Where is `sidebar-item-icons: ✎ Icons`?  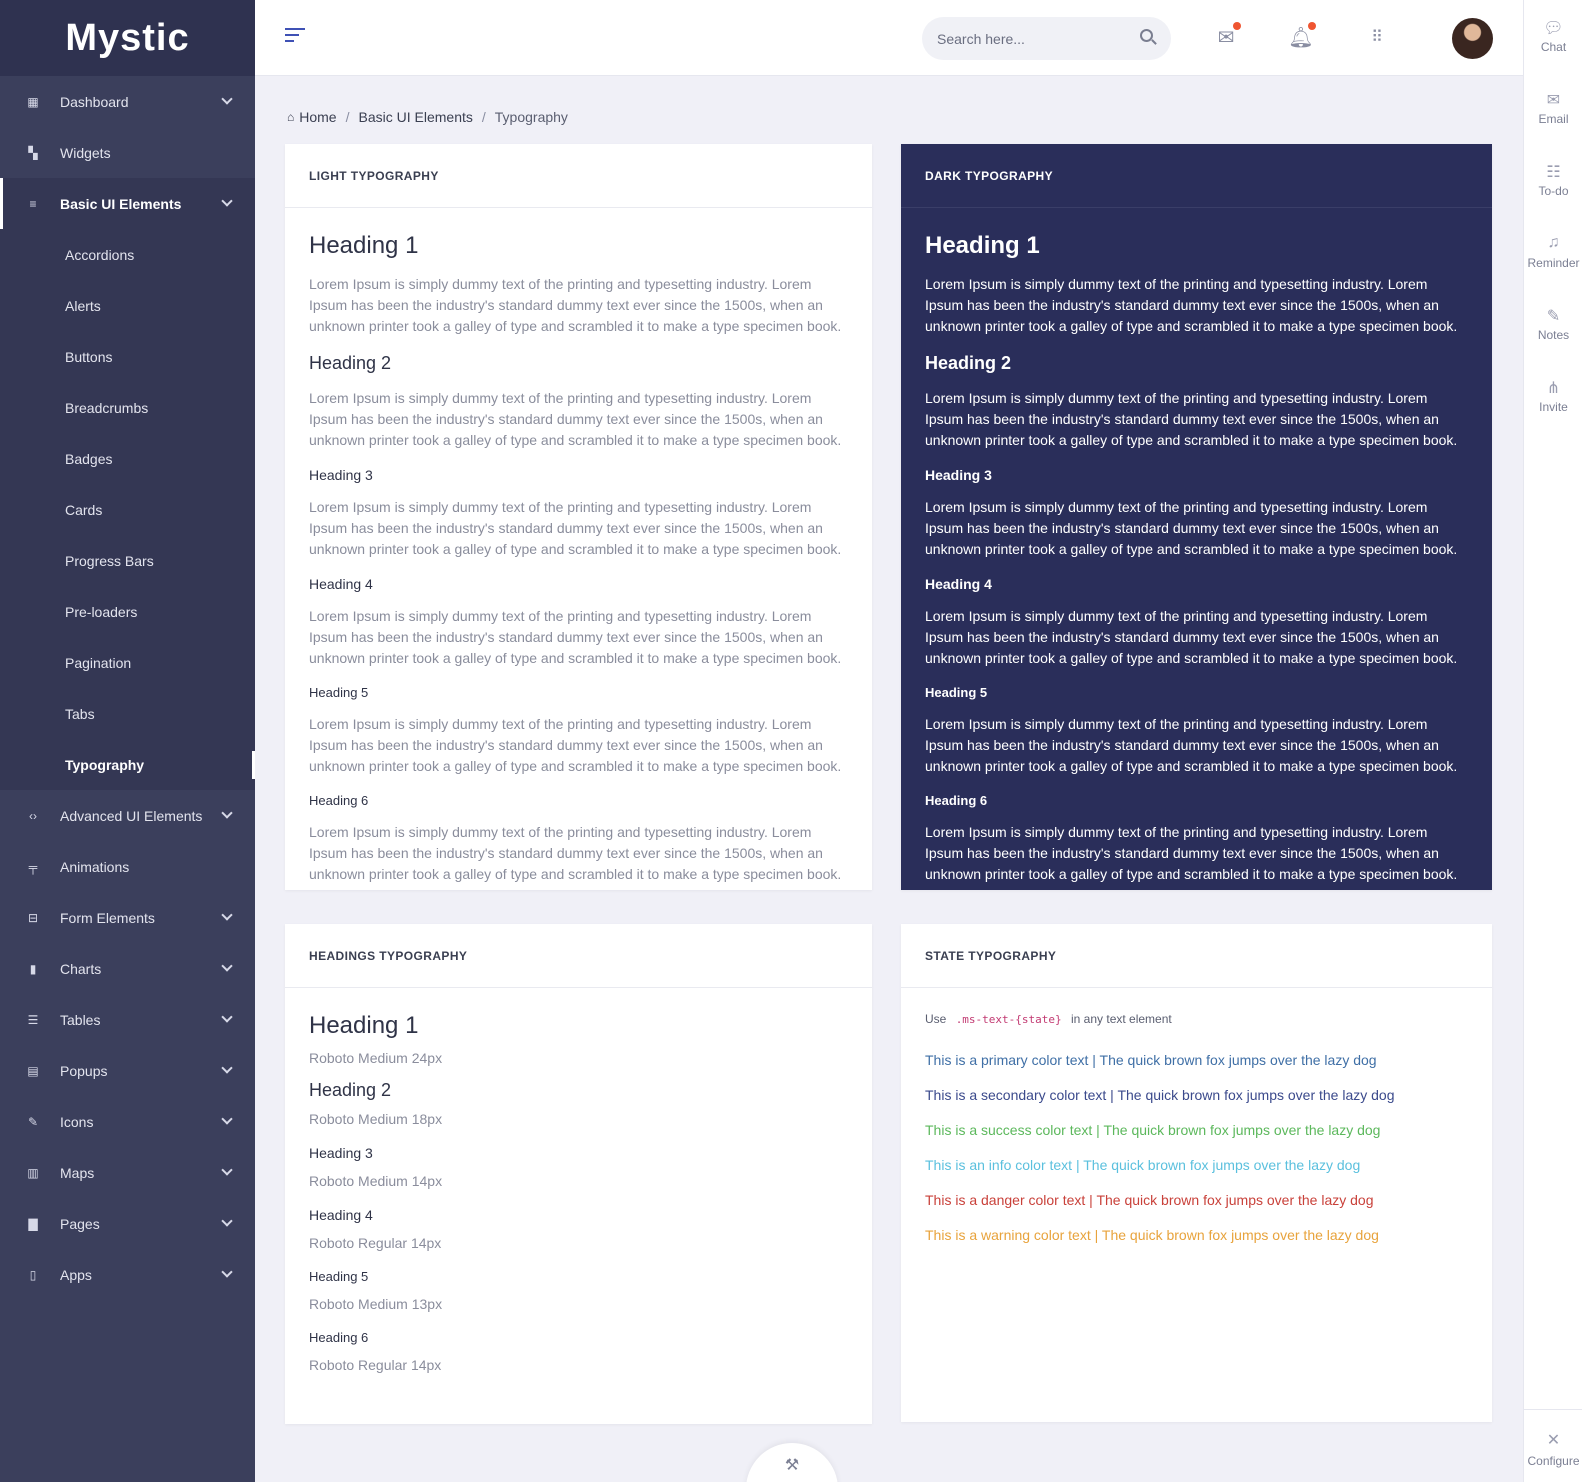 sidebar-item-icons: ✎ Icons is located at coordinates (127, 1121).